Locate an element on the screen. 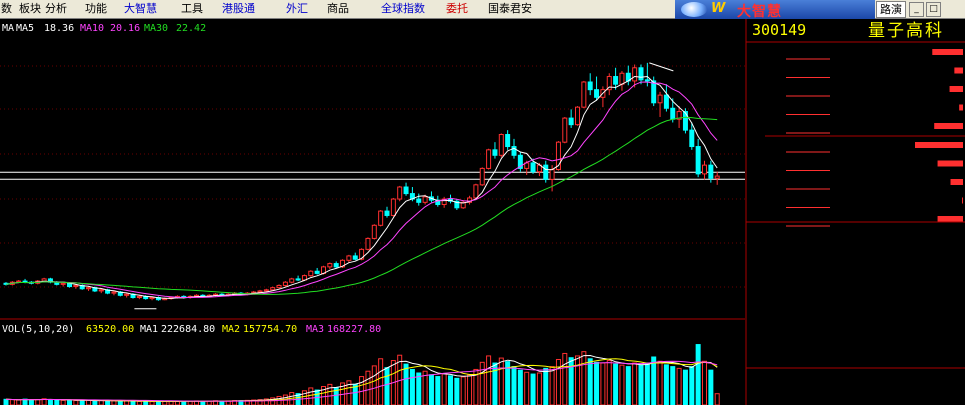 The height and width of the screenshot is (405, 965). menu-item-forex: 外汇 is located at coordinates (297, 9).